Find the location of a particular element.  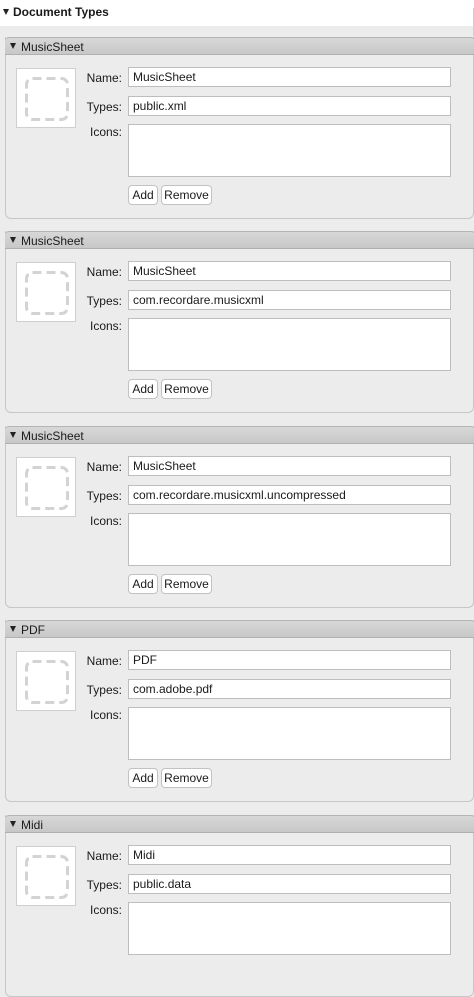

types-field: public.xml is located at coordinates (289, 106).